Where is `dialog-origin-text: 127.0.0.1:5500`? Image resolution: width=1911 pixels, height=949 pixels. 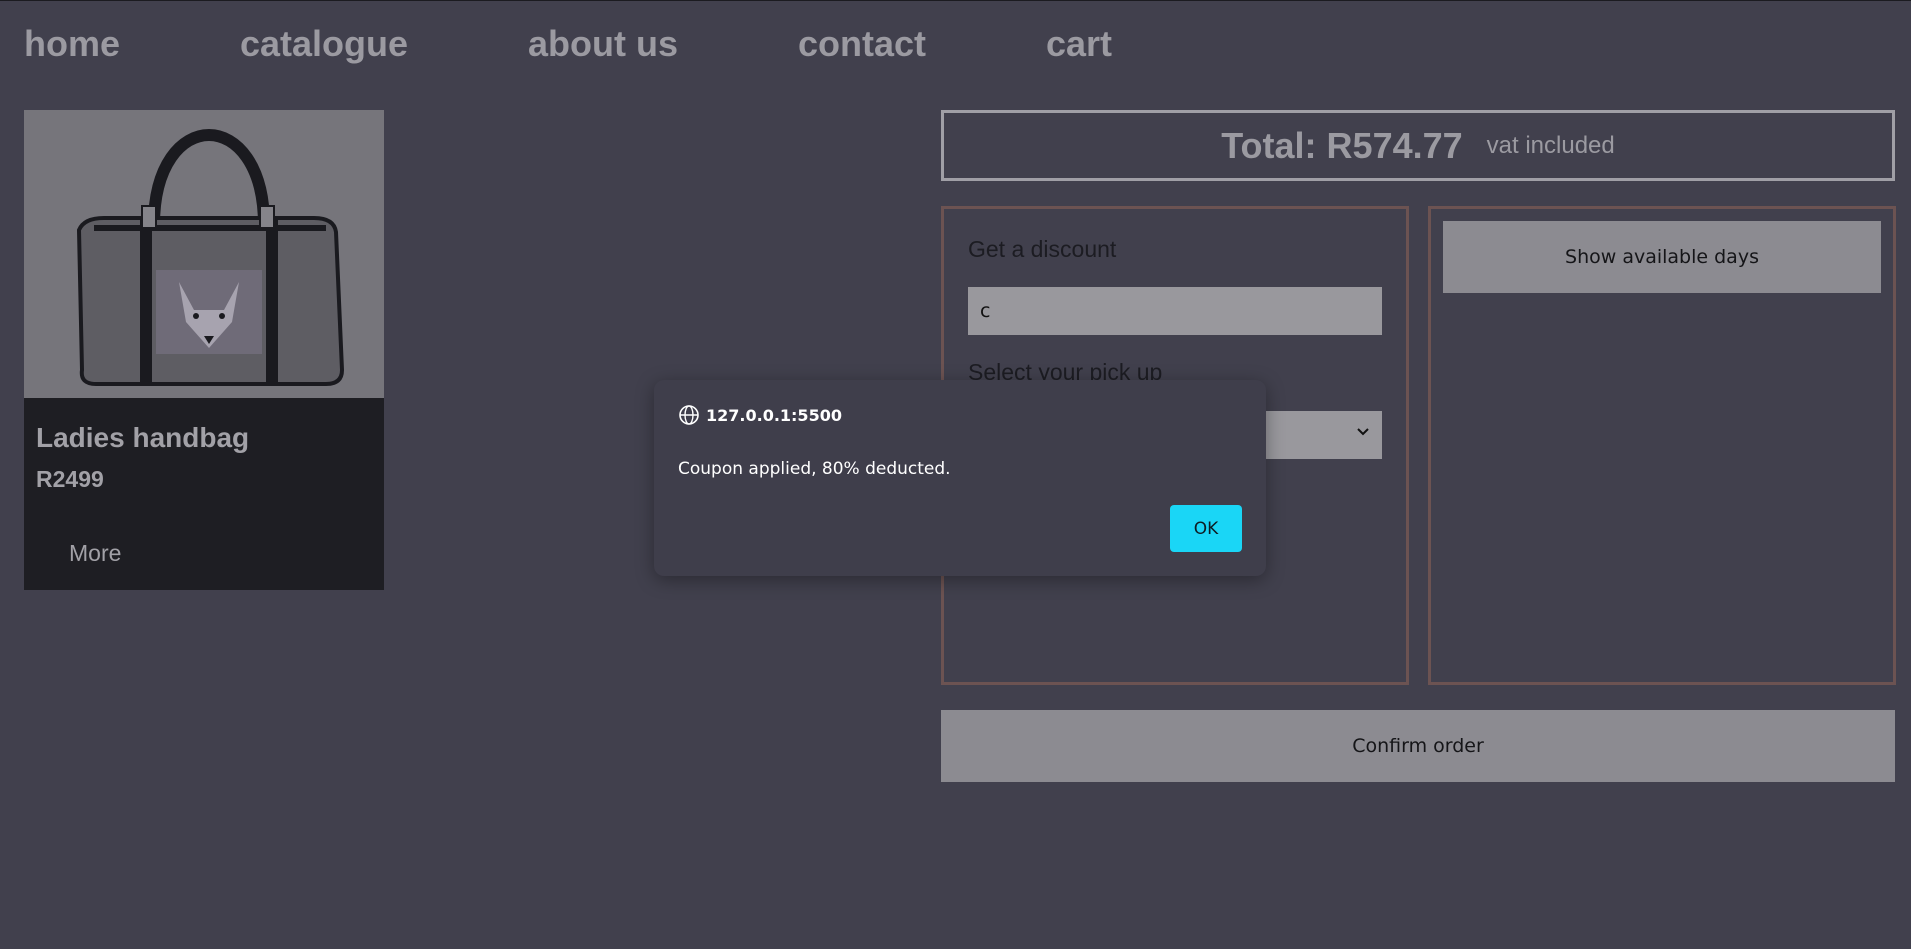 dialog-origin-text: 127.0.0.1:5500 is located at coordinates (774, 415).